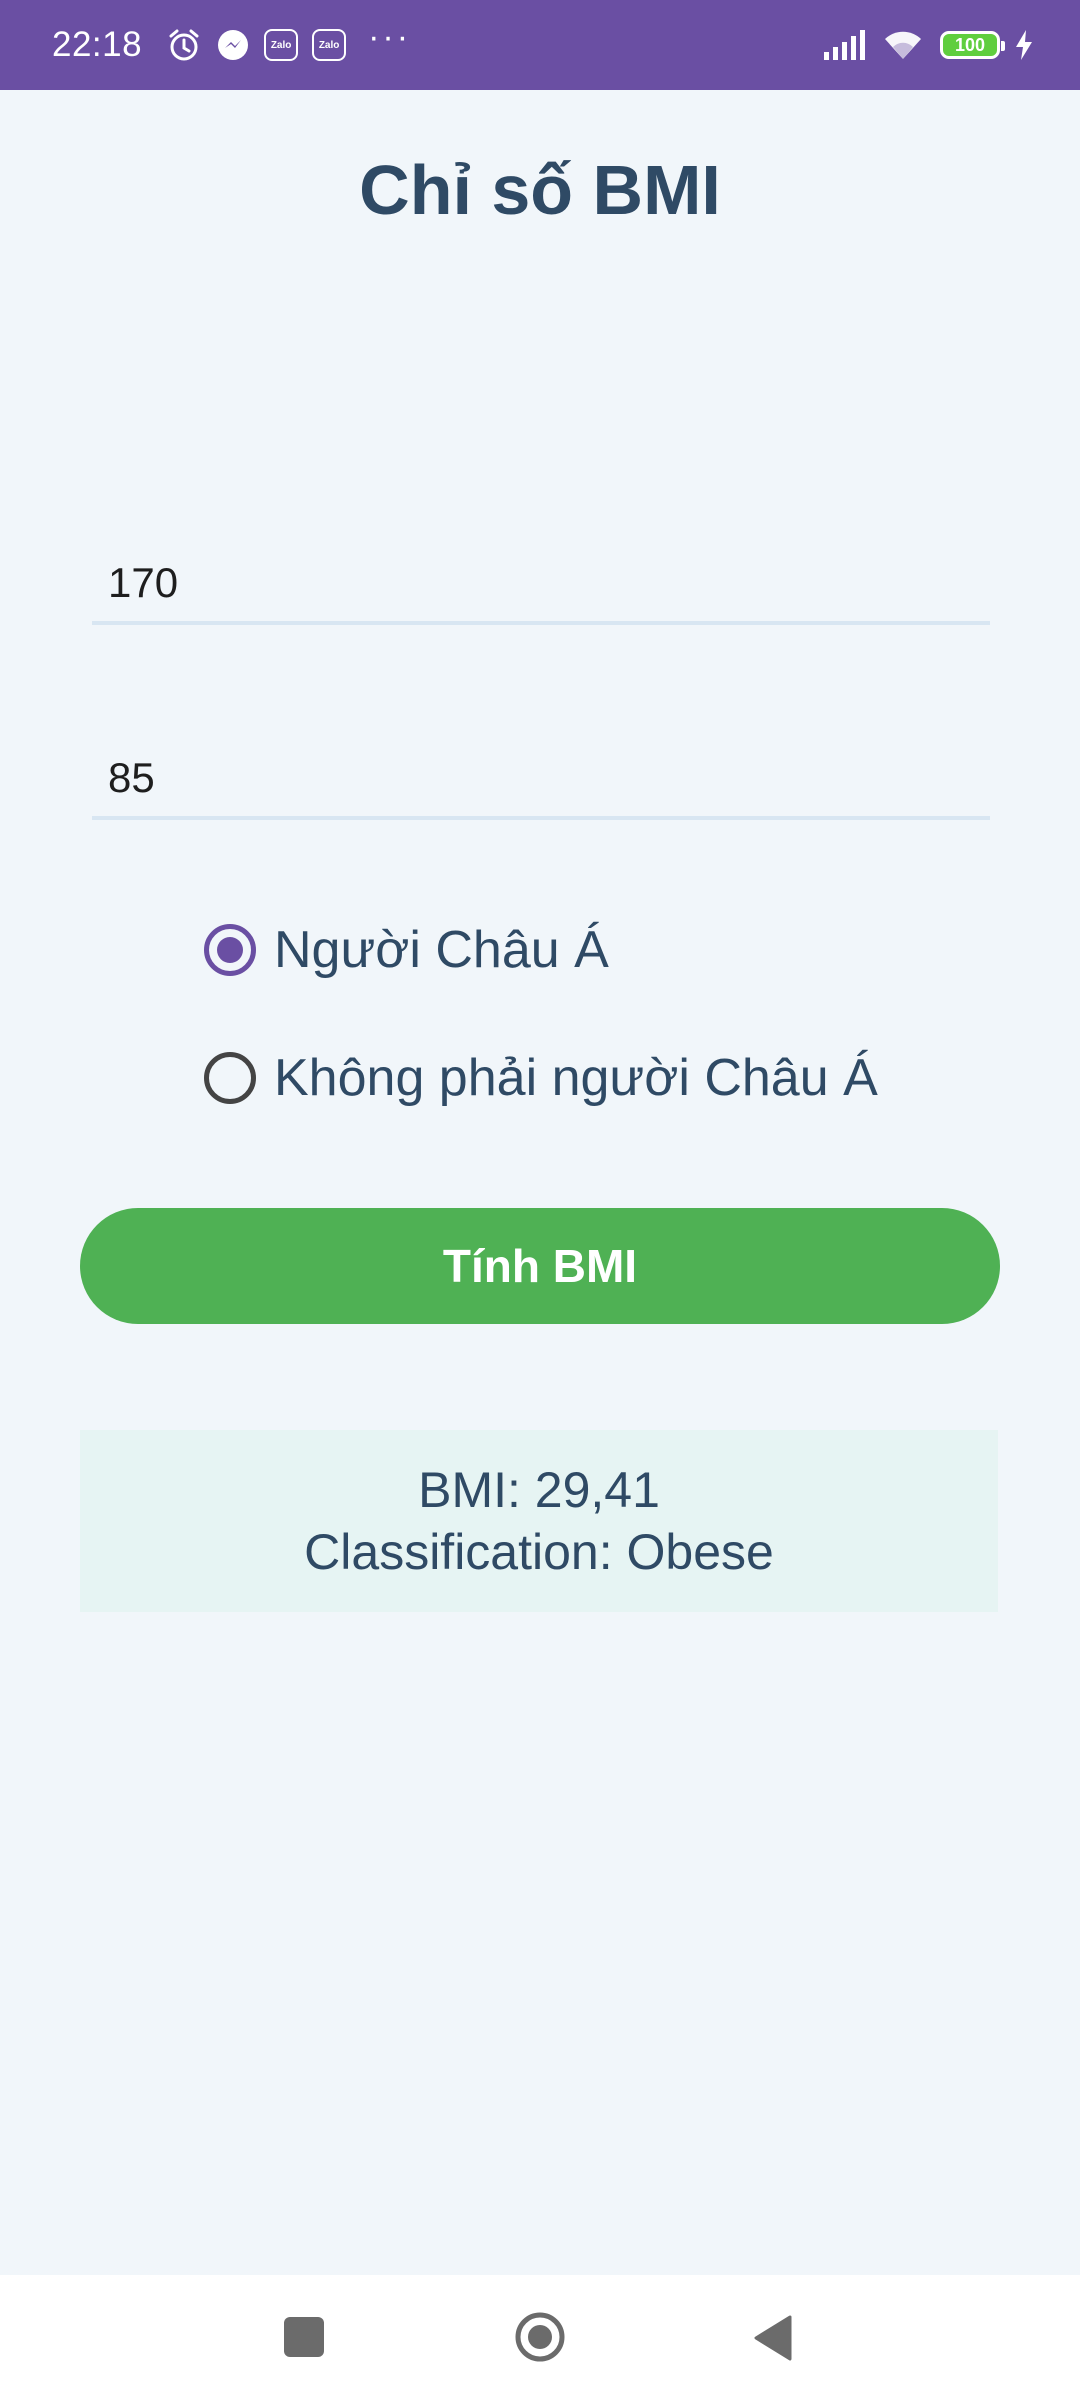 This screenshot has width=1080, height=2400. Describe the element at coordinates (184, 45) in the screenshot. I see `alarm-icon` at that location.